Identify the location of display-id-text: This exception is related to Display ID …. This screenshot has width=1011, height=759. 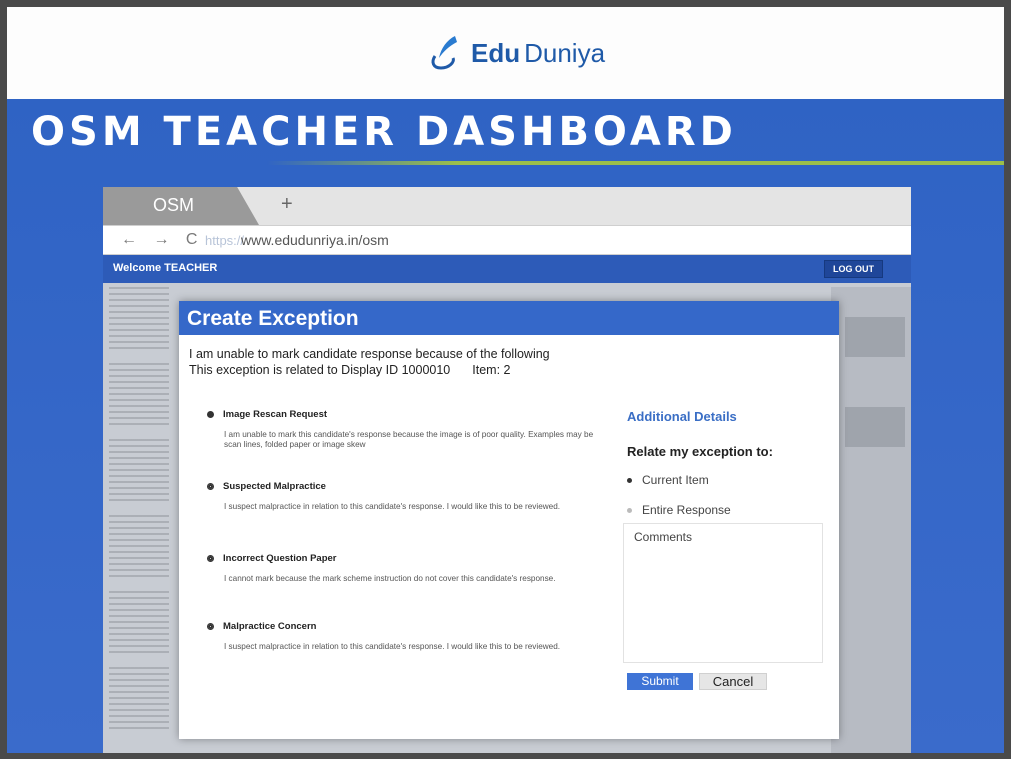
(320, 370).